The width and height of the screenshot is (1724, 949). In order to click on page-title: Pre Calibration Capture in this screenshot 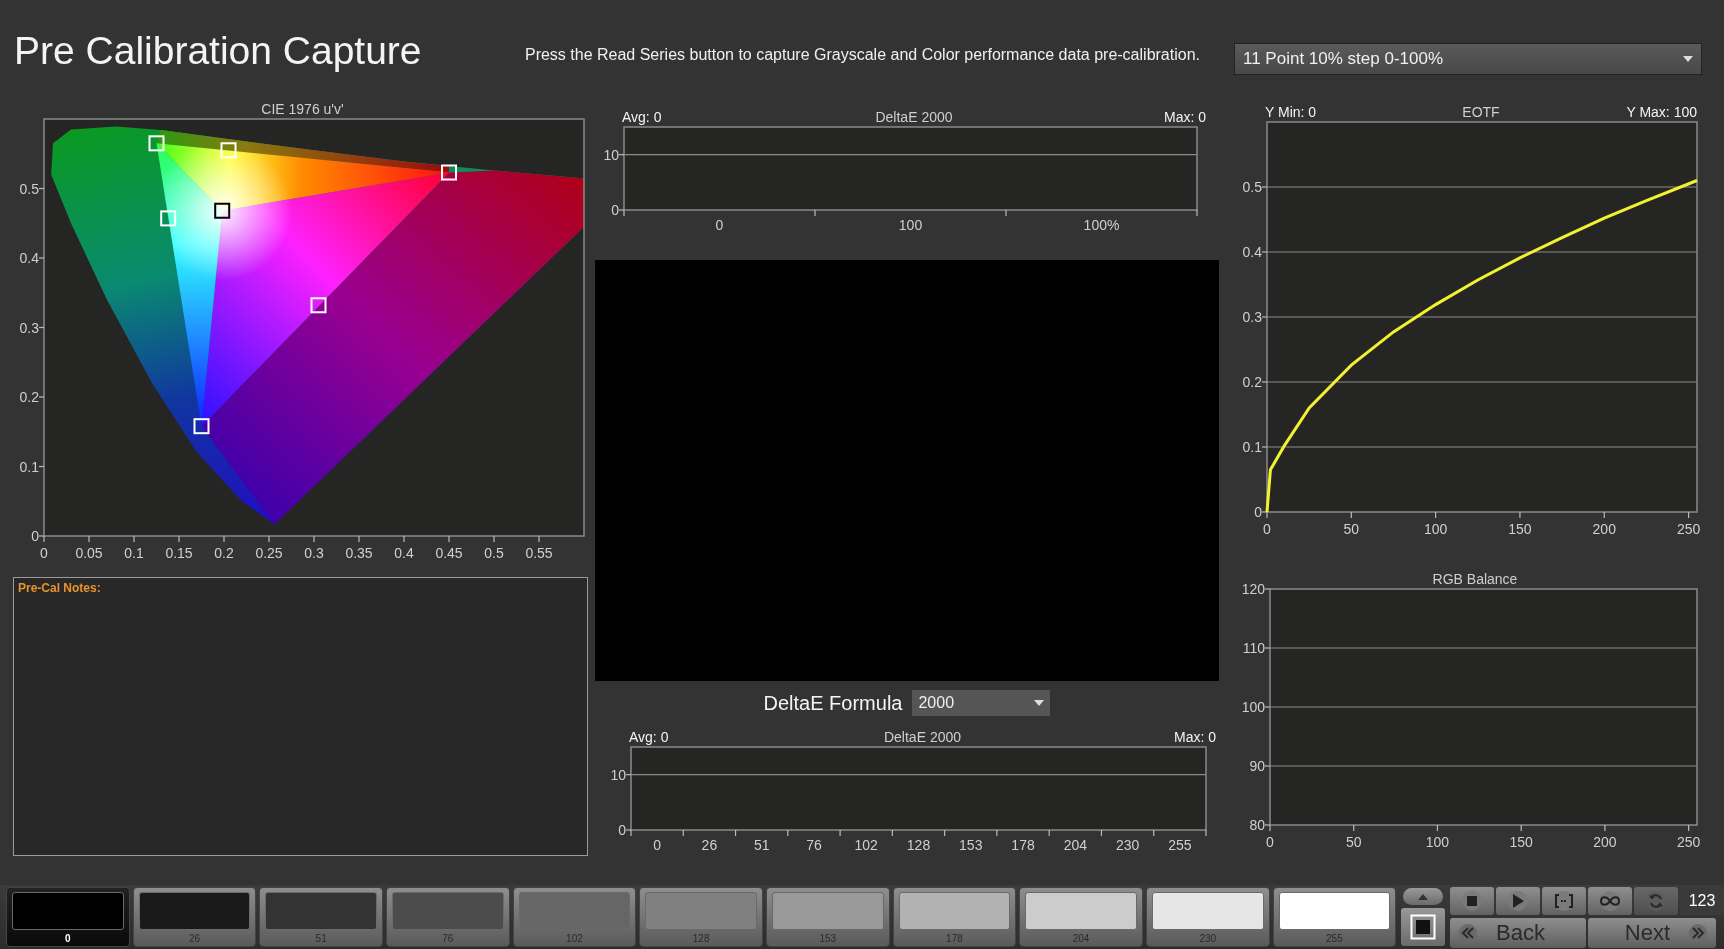, I will do `click(218, 50)`.